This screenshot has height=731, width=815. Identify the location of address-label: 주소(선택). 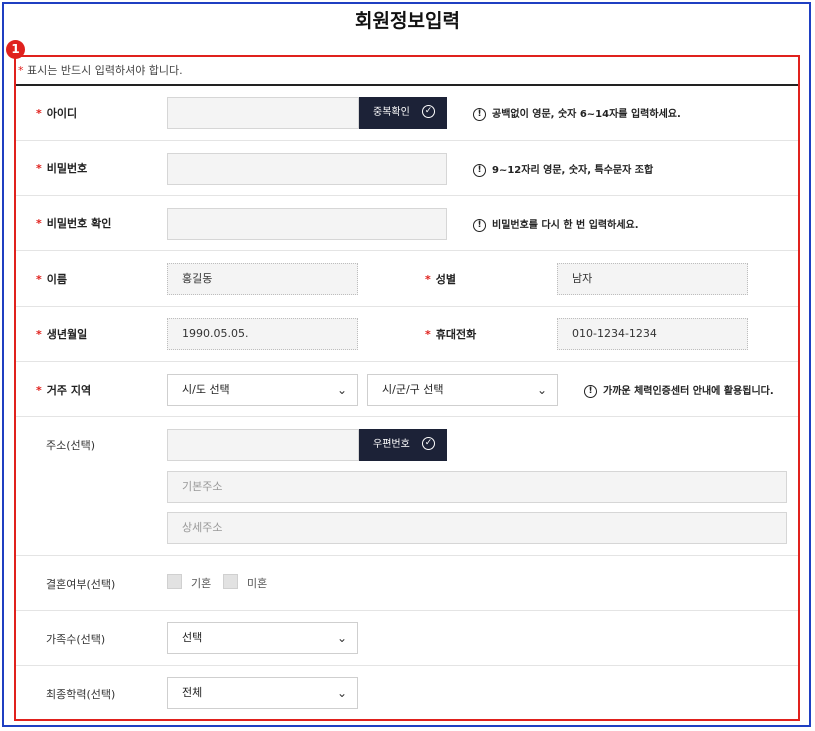
(71, 445).